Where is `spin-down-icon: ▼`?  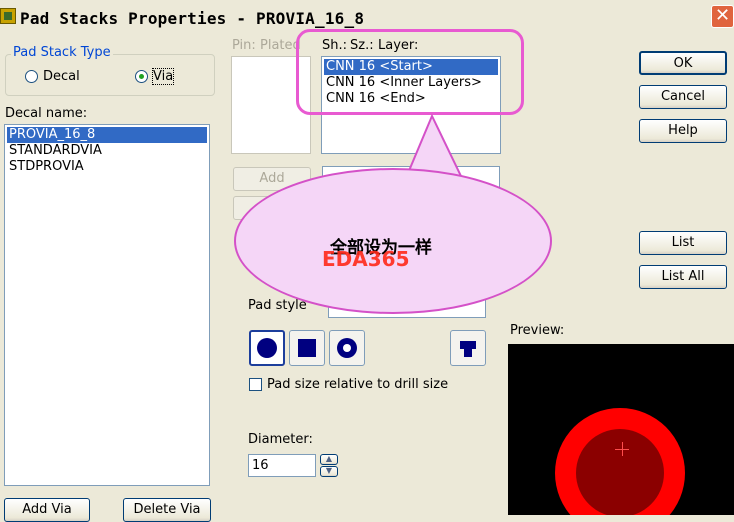 spin-down-icon: ▼ is located at coordinates (329, 471).